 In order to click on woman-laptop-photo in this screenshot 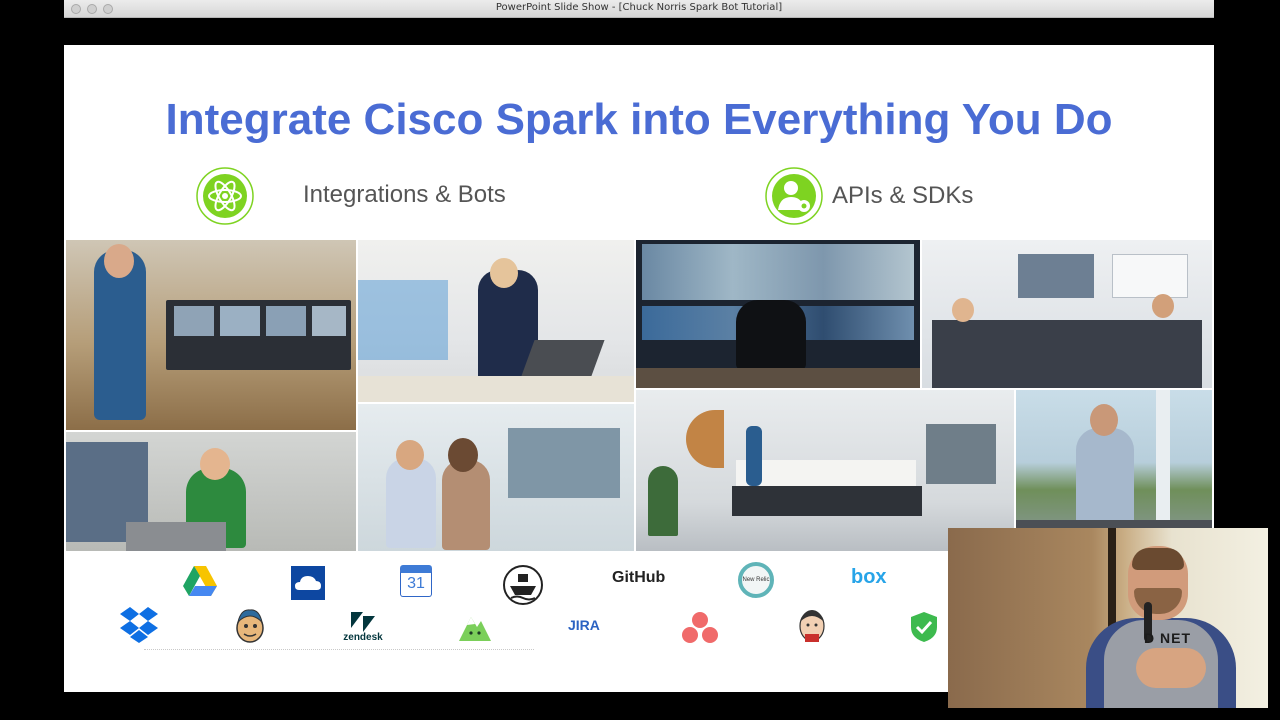, I will do `click(496, 321)`.